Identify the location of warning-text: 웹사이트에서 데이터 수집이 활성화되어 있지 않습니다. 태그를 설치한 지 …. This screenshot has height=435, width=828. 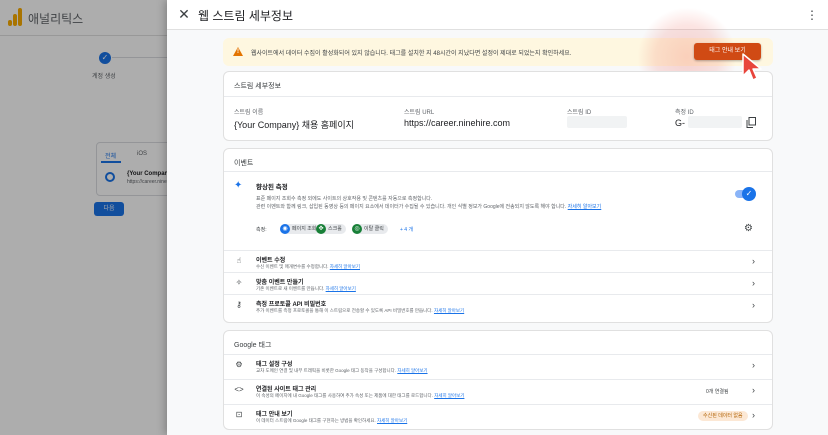
(411, 54).